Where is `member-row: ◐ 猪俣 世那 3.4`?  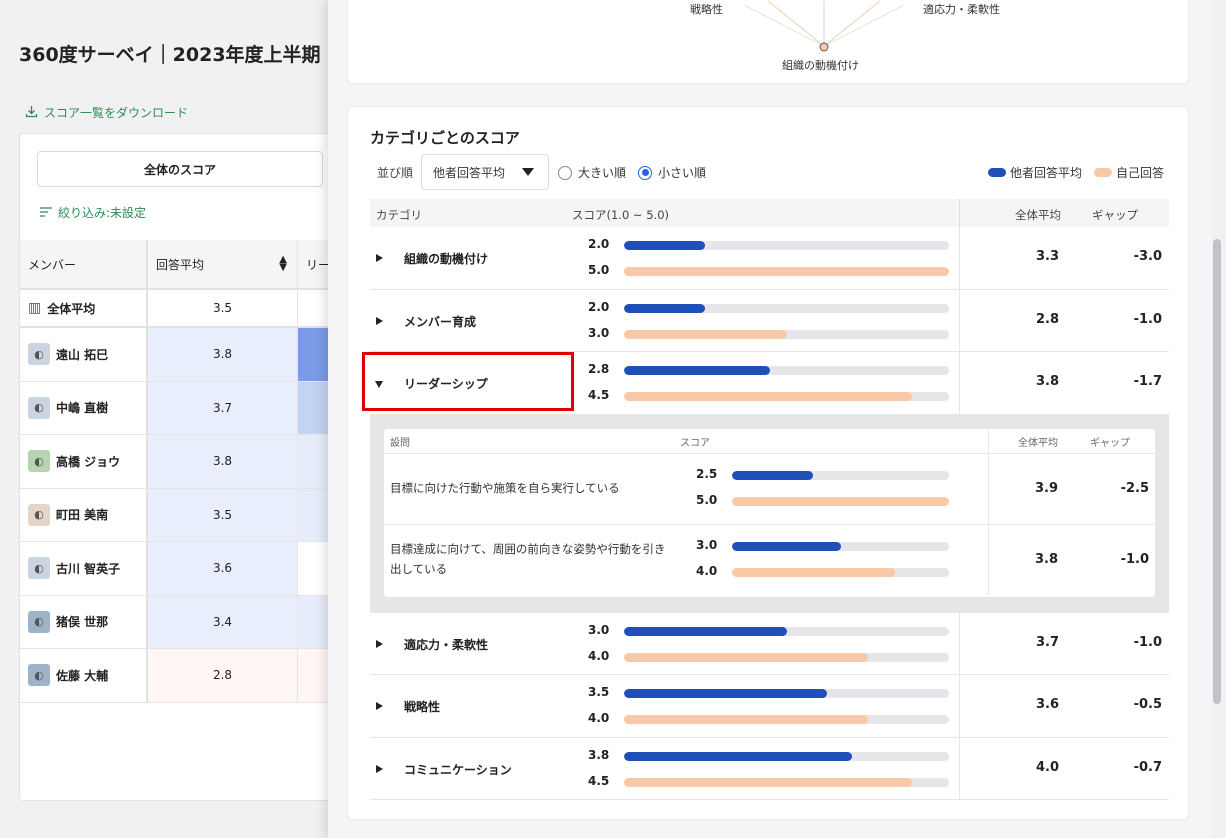
member-row: ◐ 猪俣 世那 3.4 is located at coordinates (179, 622).